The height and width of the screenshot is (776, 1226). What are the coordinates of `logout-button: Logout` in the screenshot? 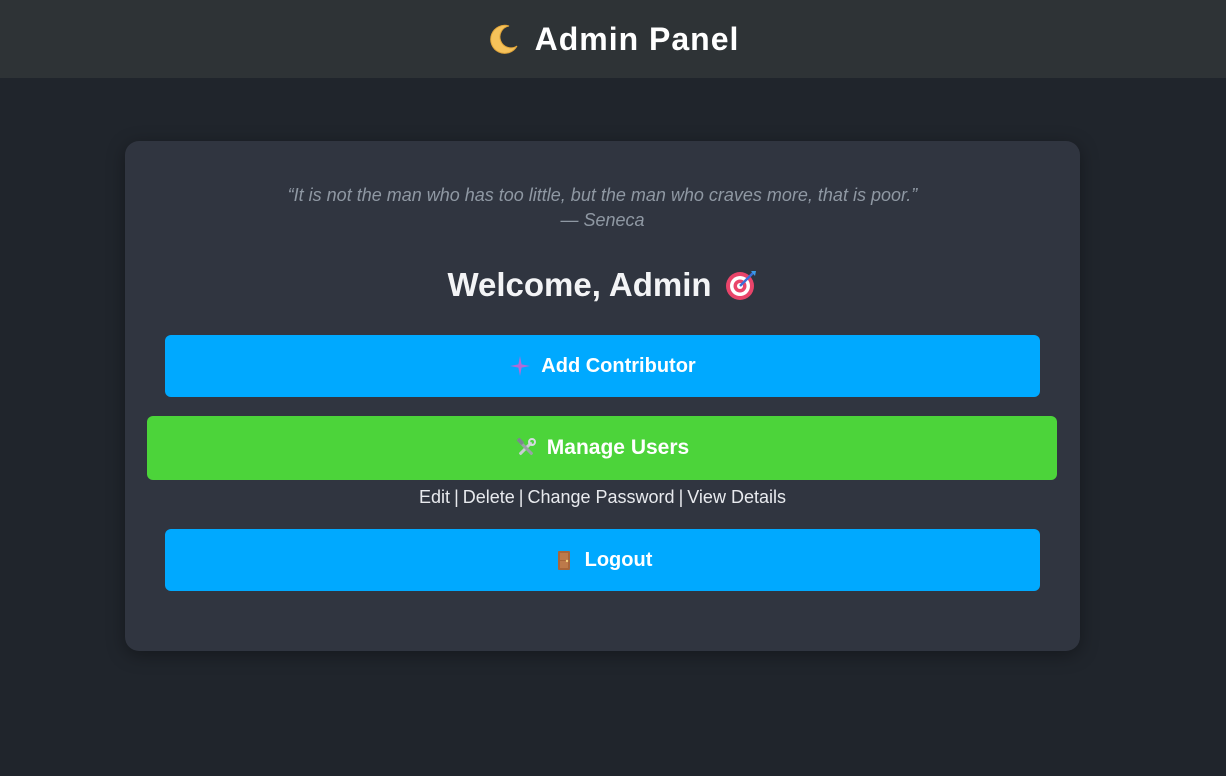 It's located at (602, 560).